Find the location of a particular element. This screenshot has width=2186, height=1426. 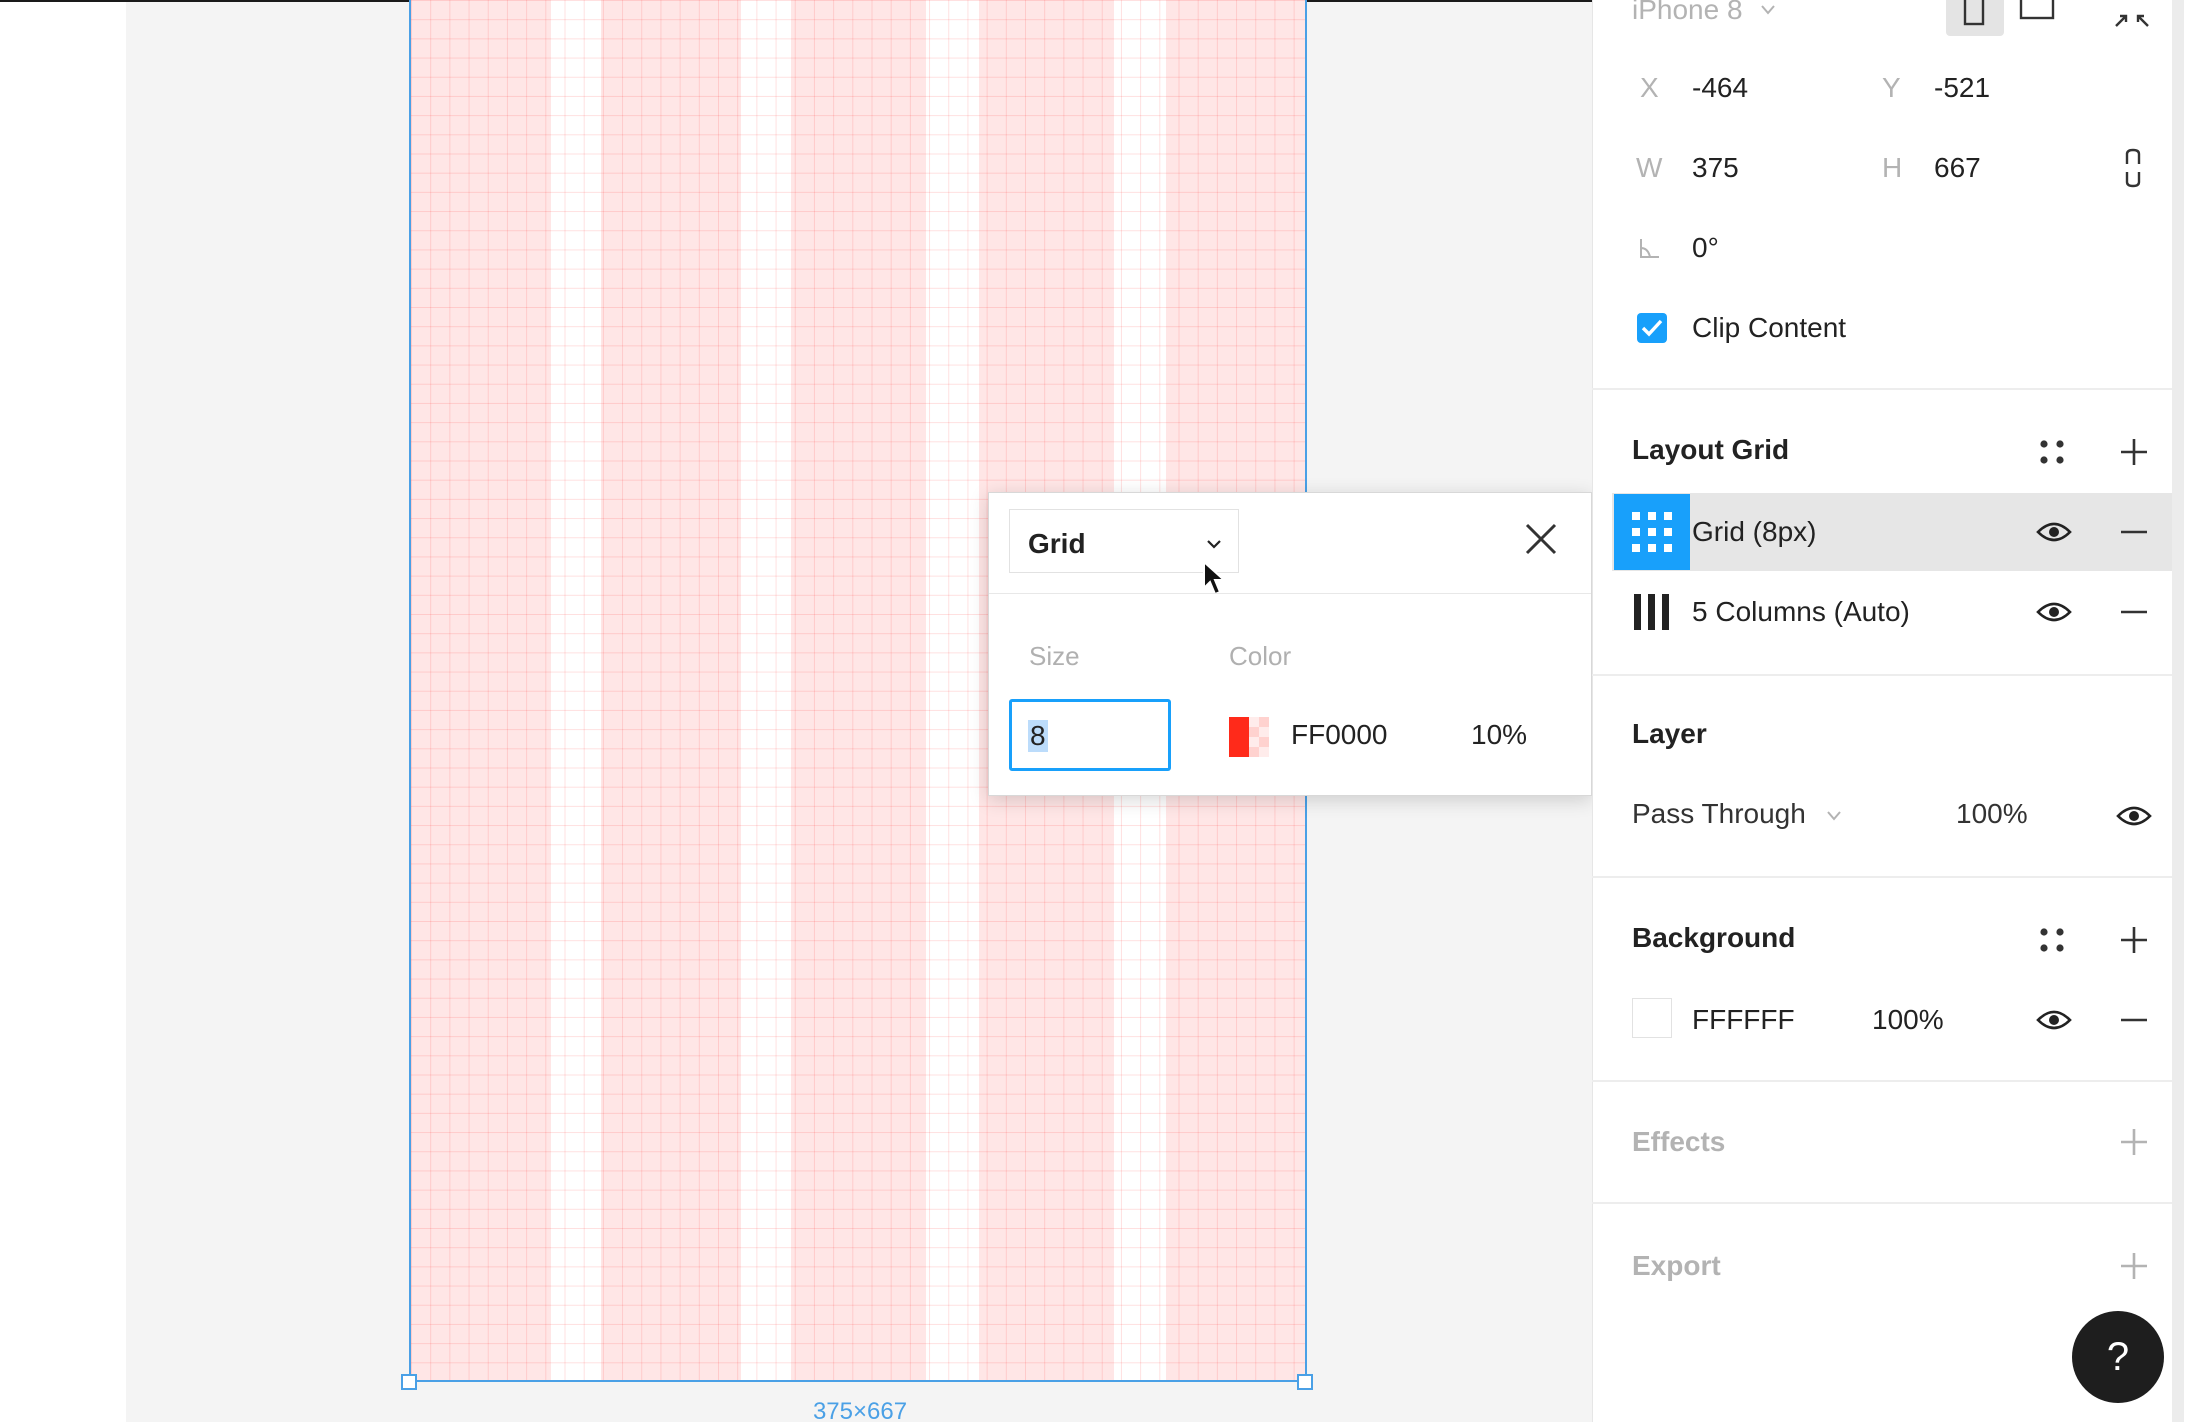

grid-settings-popover: Grid Size Color 8 FF0000 10% is located at coordinates (1290, 644).